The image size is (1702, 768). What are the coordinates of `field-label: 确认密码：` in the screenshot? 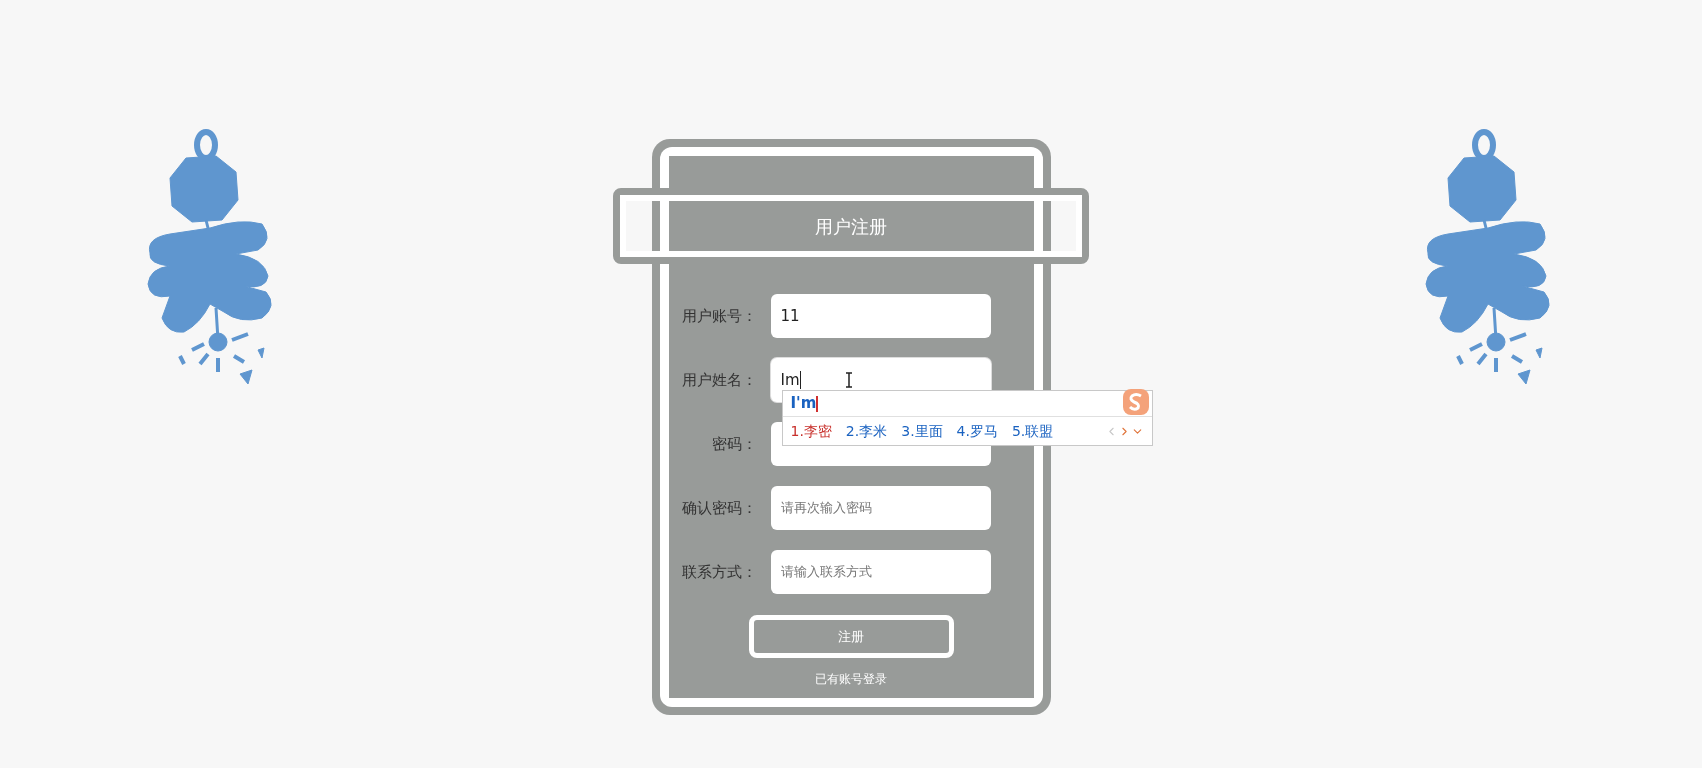 It's located at (719, 508).